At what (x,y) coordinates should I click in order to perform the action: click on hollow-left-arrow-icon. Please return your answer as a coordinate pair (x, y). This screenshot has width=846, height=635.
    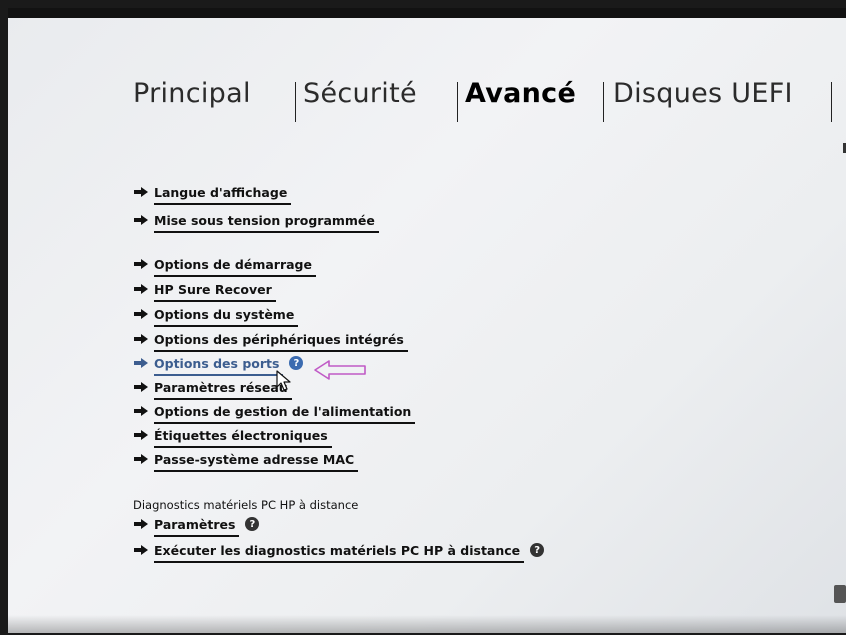
    Looking at the image, I should click on (340, 370).